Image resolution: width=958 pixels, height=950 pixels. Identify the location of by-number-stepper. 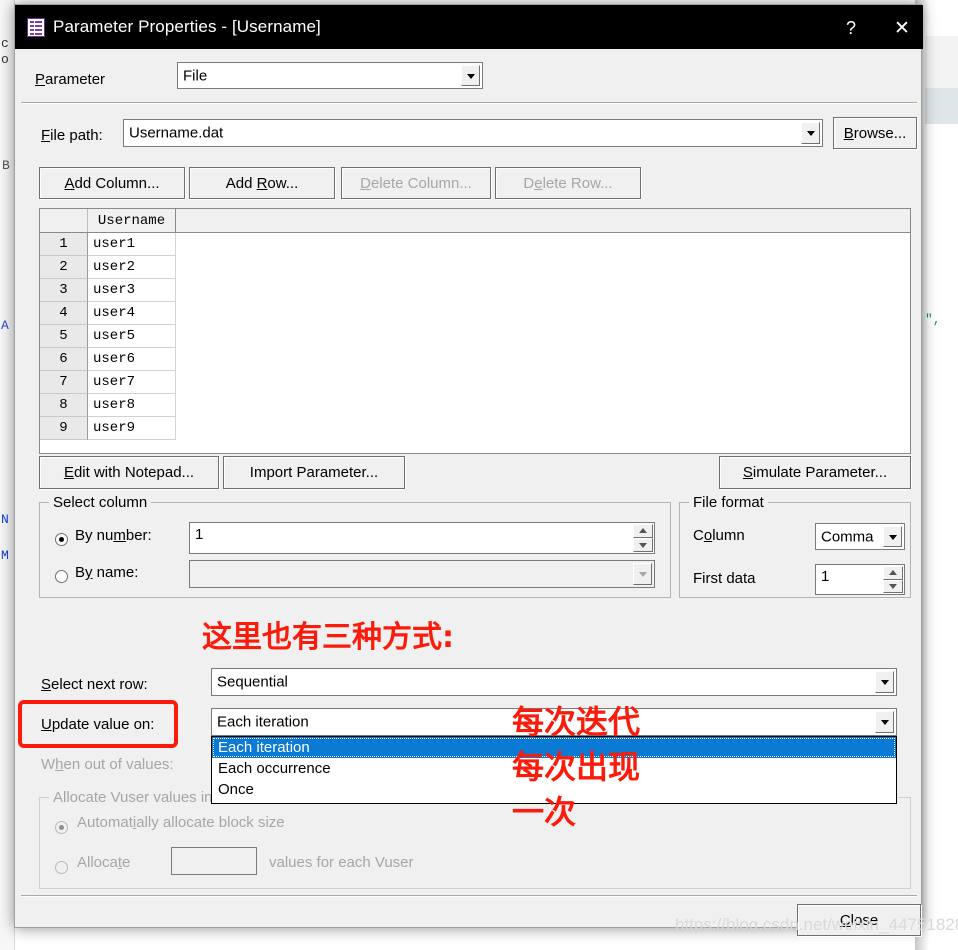
(643, 538).